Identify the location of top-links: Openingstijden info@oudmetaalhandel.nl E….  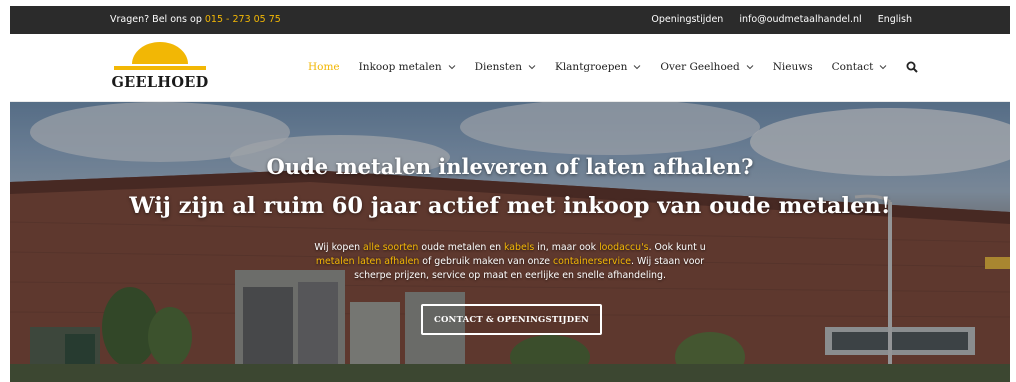
(781, 19).